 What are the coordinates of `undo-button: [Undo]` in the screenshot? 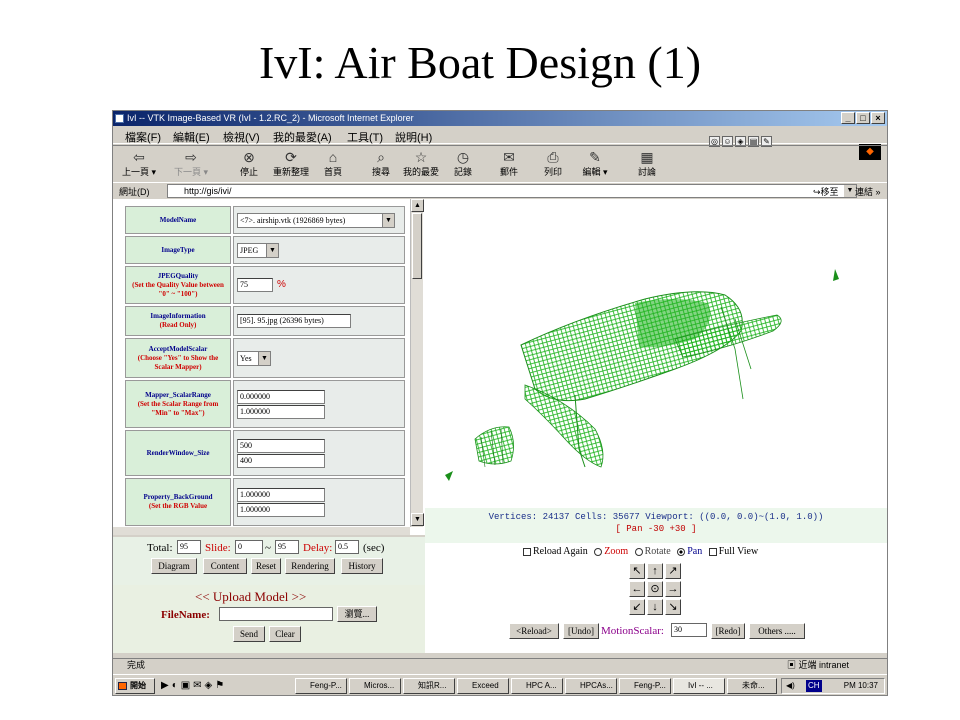 It's located at (581, 631).